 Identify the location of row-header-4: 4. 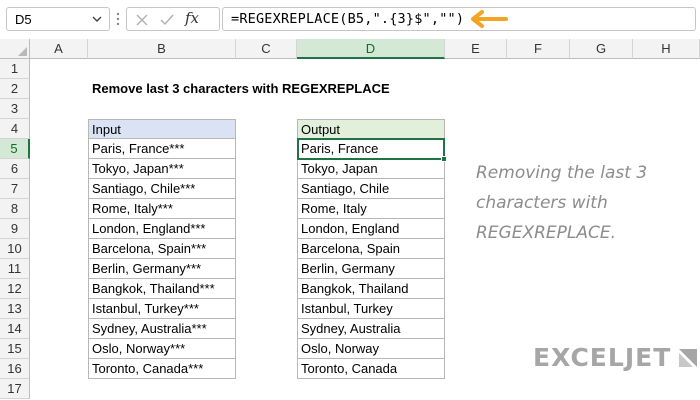
(15, 129).